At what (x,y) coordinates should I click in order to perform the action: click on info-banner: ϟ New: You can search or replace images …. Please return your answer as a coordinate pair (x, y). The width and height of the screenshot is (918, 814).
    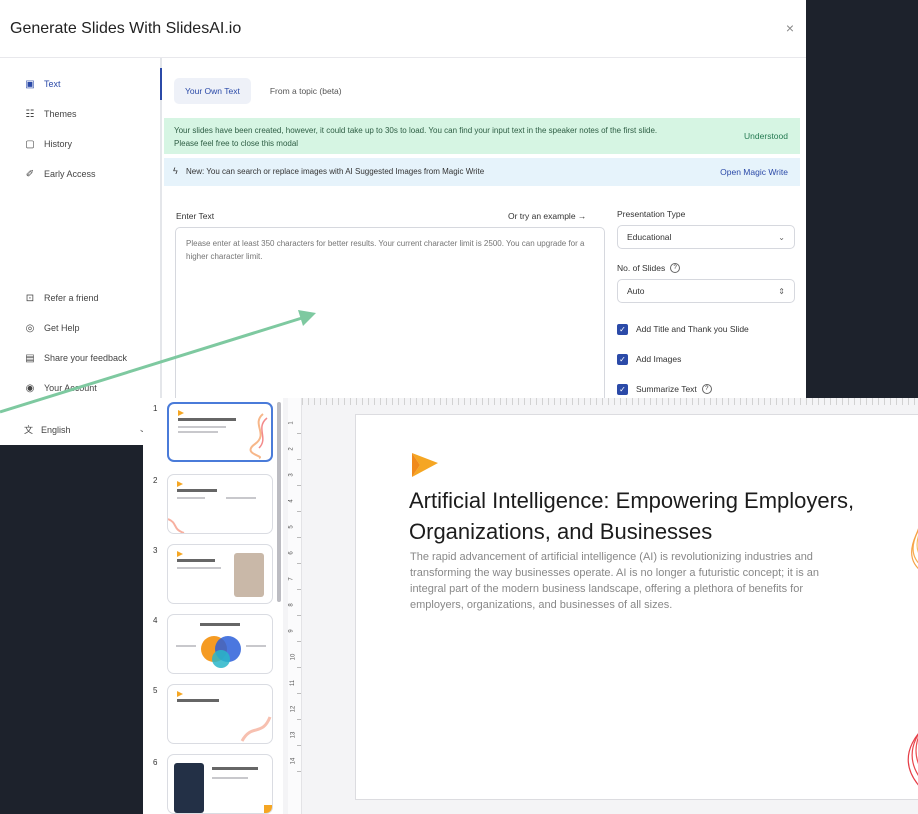
    Looking at the image, I should click on (482, 172).